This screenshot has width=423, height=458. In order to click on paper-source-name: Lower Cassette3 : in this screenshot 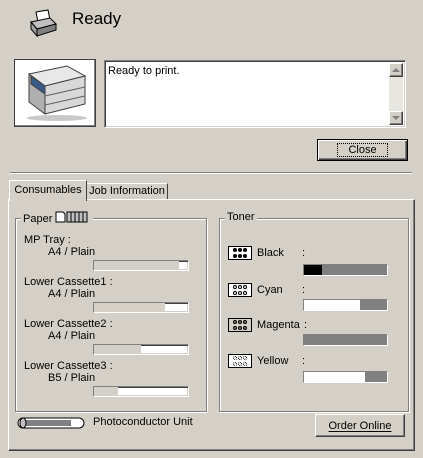, I will do `click(68, 366)`.